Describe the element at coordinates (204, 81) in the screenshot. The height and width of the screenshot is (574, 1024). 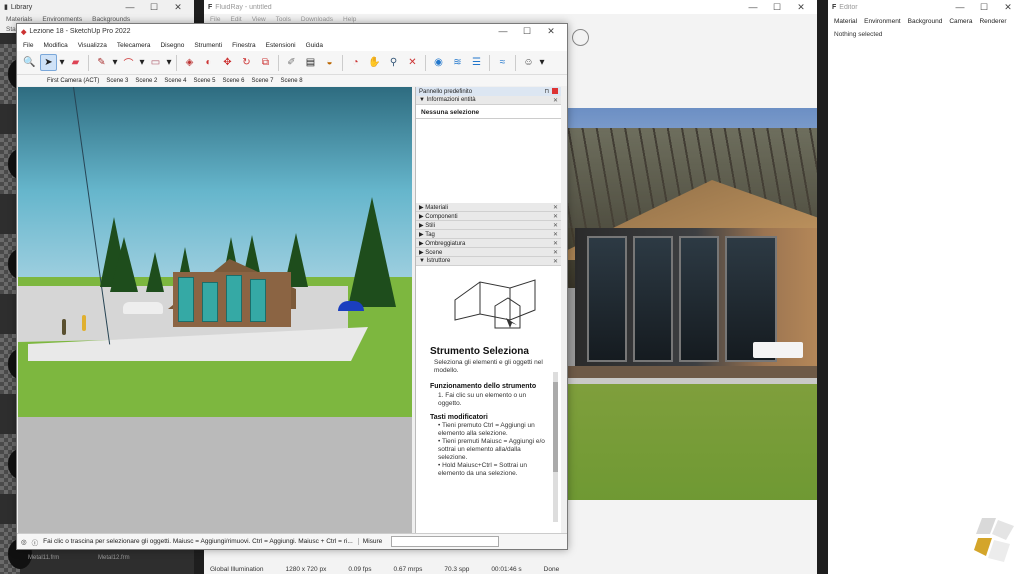
I see `scene-tab: Scene 5` at that location.